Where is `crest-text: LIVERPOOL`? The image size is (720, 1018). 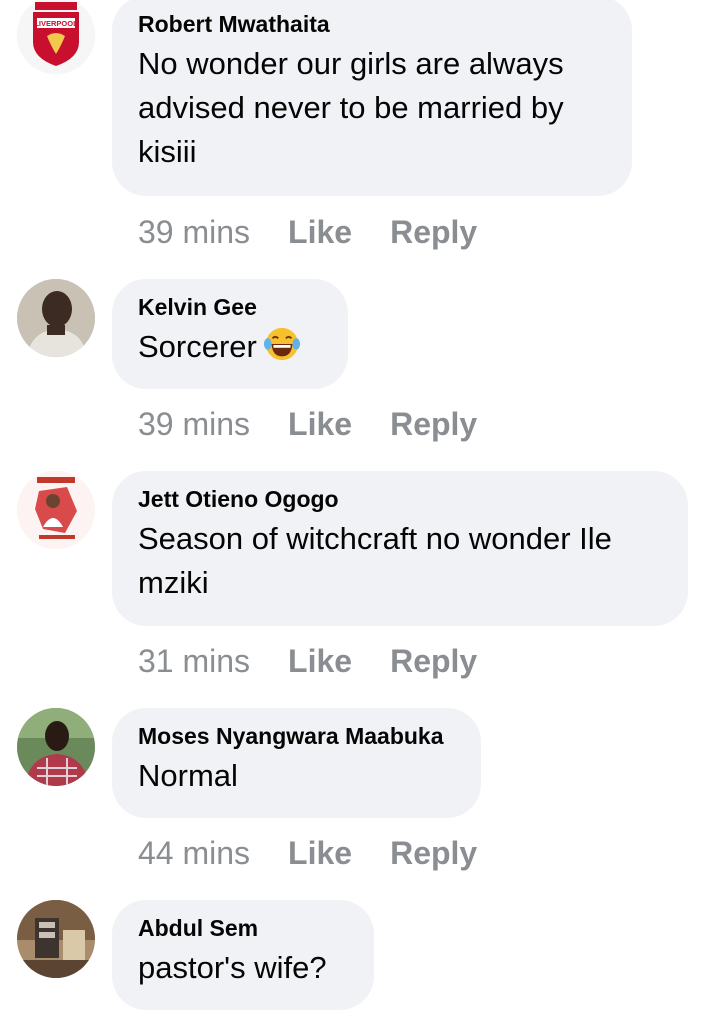
crest-text: LIVERPOOL is located at coordinates (56, 23).